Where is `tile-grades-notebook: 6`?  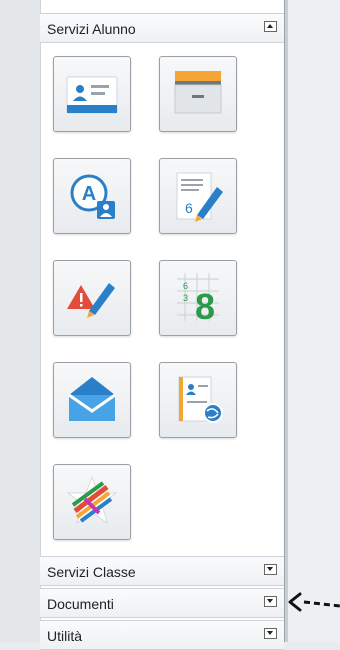
tile-grades-notebook: 6 is located at coordinates (198, 196).